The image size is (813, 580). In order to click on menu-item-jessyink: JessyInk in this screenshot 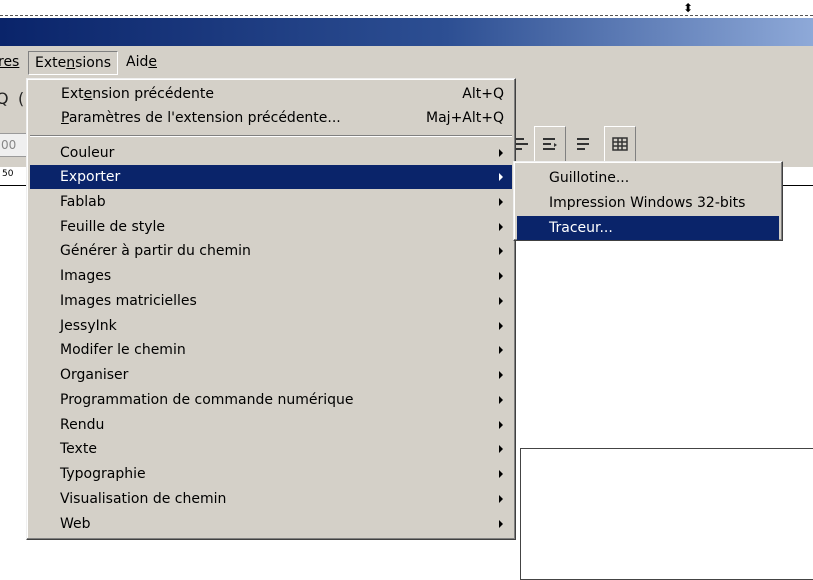, I will do `click(271, 326)`.